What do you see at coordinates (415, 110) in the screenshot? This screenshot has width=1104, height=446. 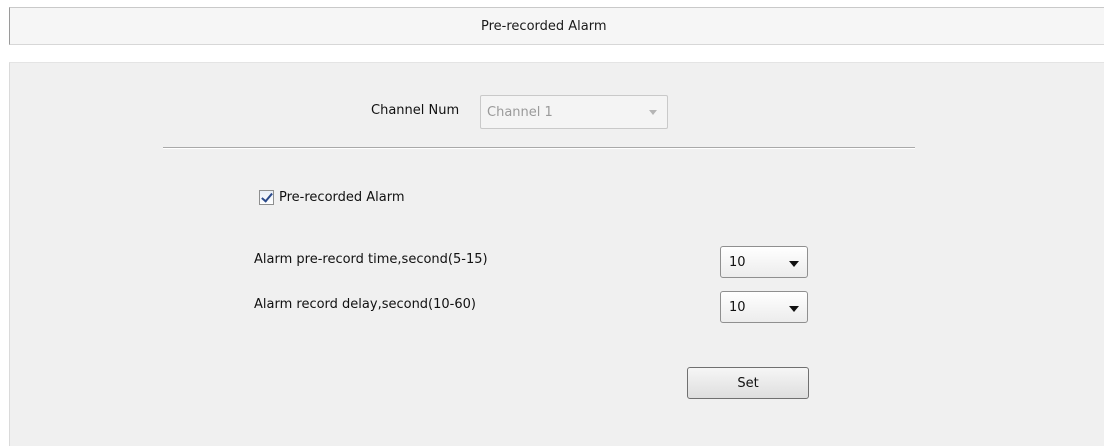 I see `channel-num-label: Channel Num` at bounding box center [415, 110].